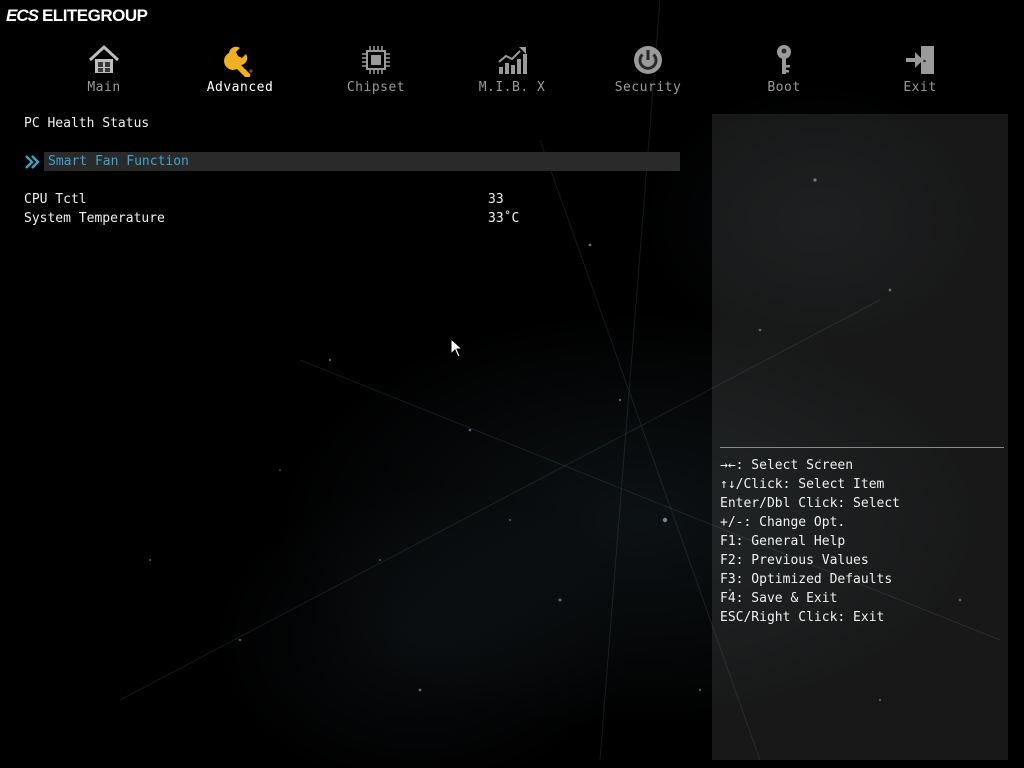 This screenshot has height=768, width=1024. I want to click on exit-door-icon, so click(920, 60).